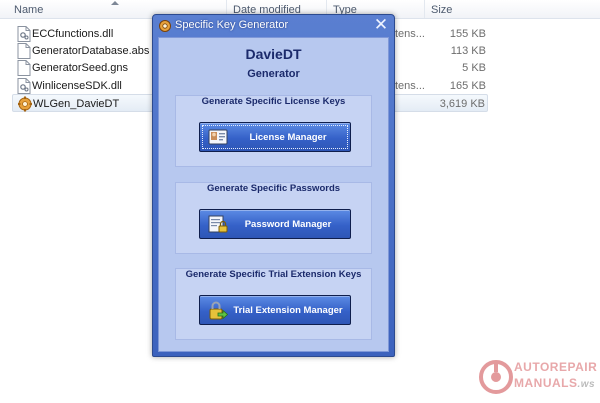  Describe the element at coordinates (512, 9) in the screenshot. I see `column-header-size: Size` at that location.